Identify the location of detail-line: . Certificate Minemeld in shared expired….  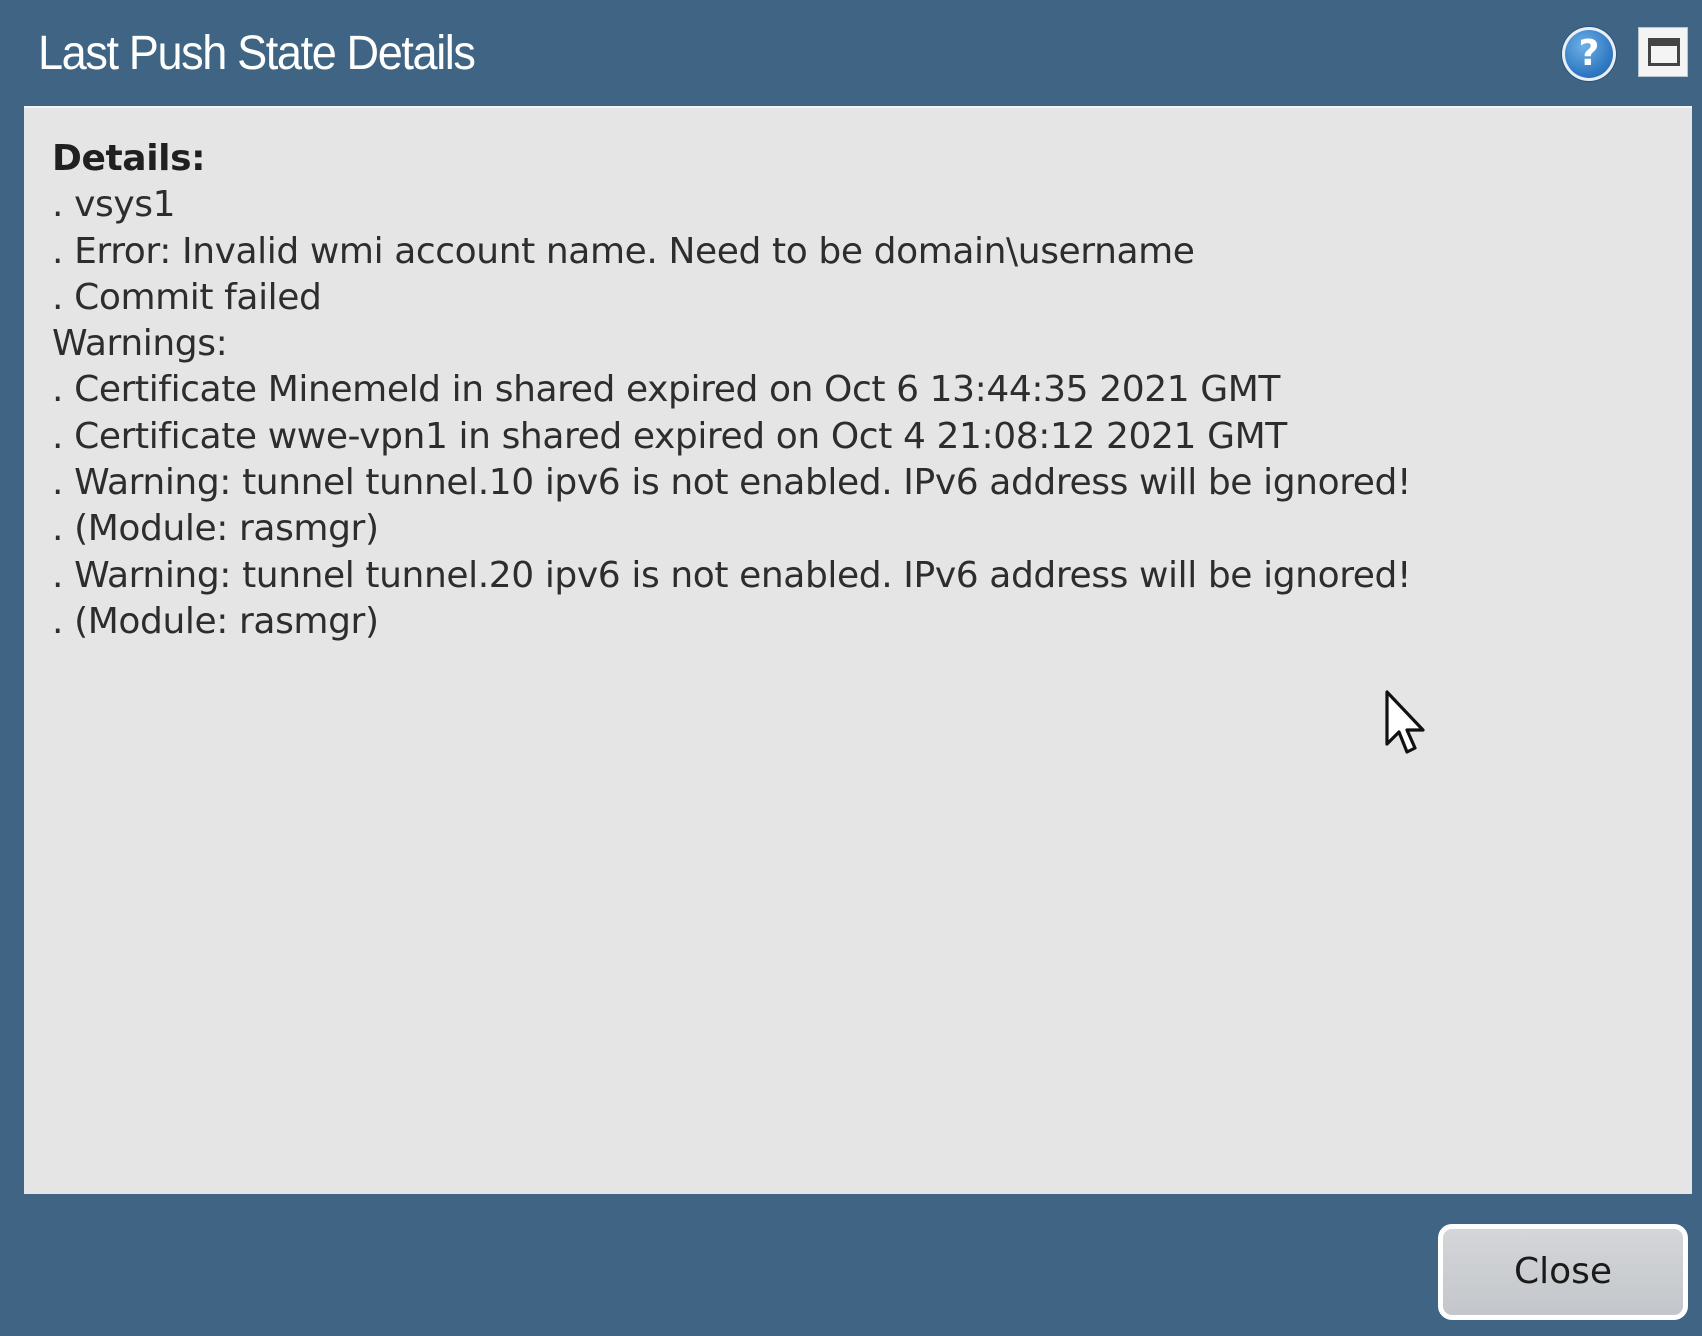
(666, 390).